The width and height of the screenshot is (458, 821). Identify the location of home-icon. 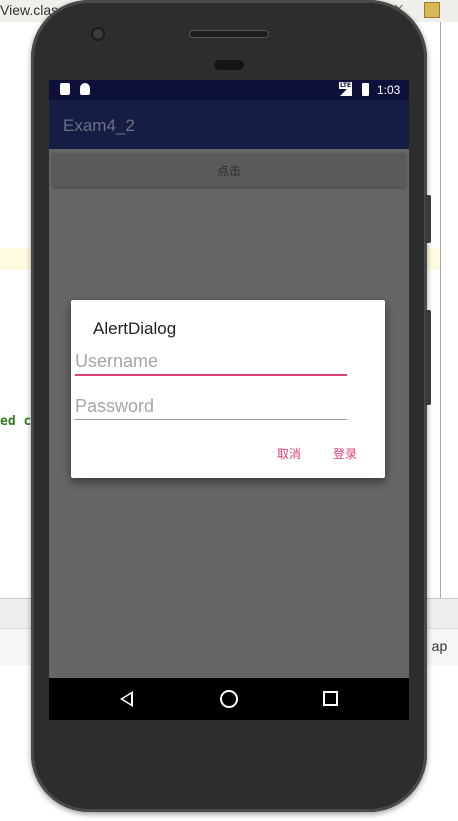
(229, 699).